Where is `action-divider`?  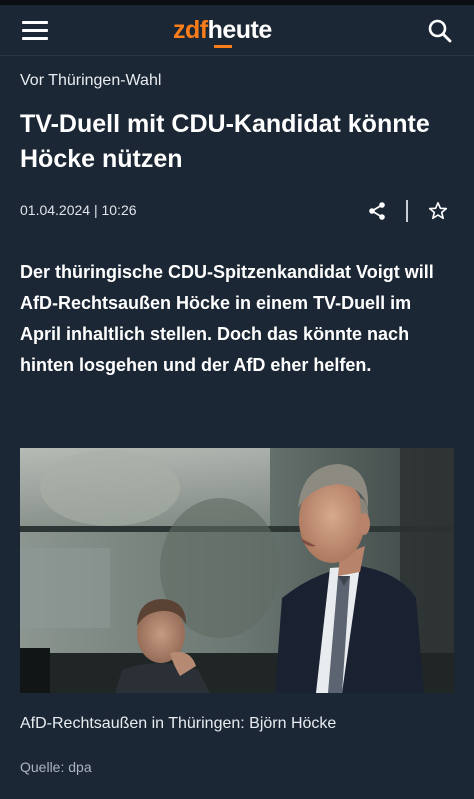
action-divider is located at coordinates (407, 211).